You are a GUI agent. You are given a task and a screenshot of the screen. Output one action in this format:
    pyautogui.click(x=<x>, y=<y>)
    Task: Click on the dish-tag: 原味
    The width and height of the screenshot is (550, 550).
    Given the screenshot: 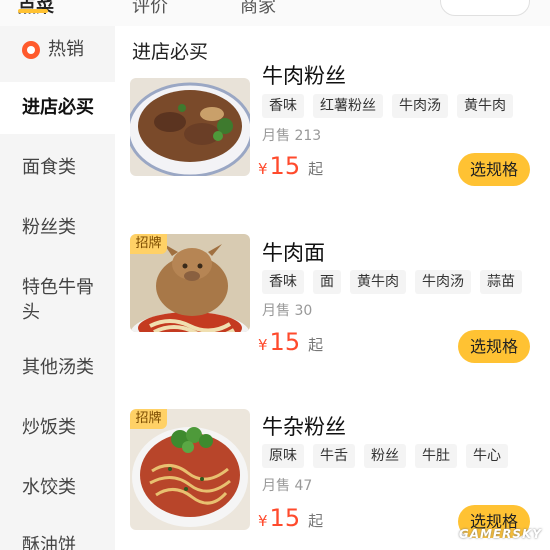 What is the action you would take?
    pyautogui.click(x=283, y=456)
    